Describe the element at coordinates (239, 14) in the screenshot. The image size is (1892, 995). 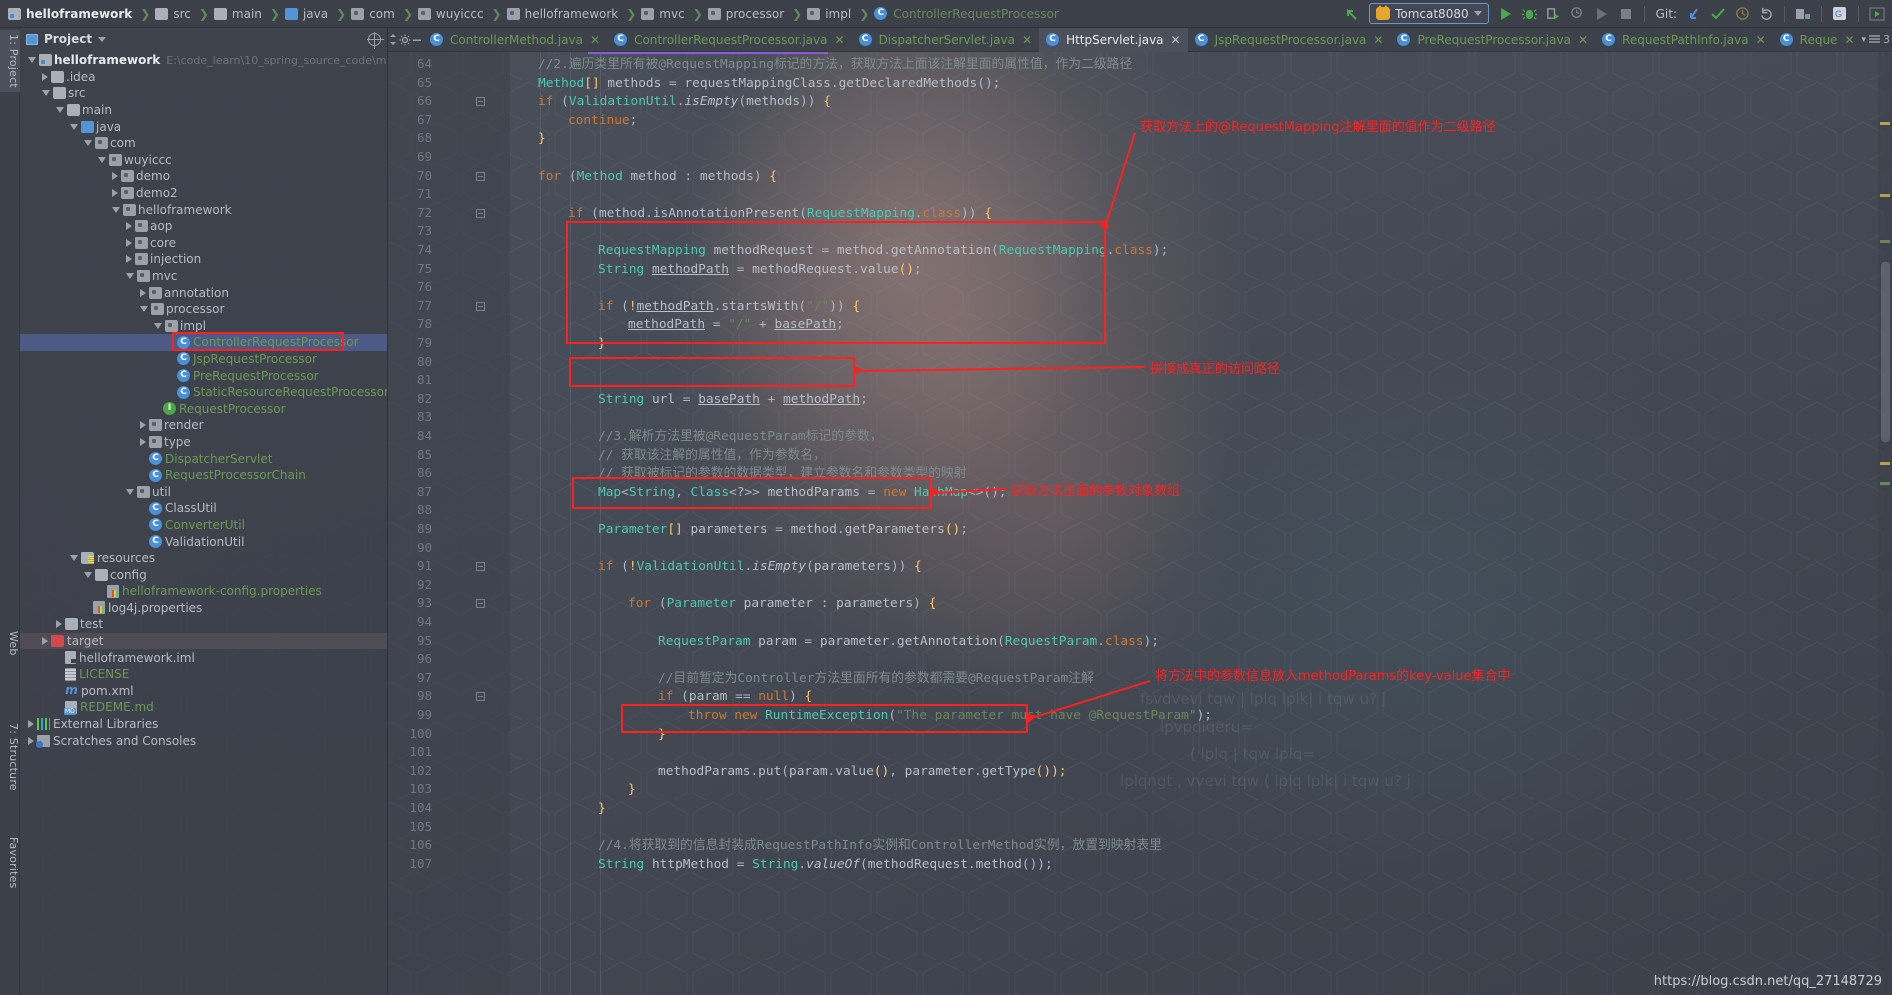
I see `breadcrumb-item-main: main` at that location.